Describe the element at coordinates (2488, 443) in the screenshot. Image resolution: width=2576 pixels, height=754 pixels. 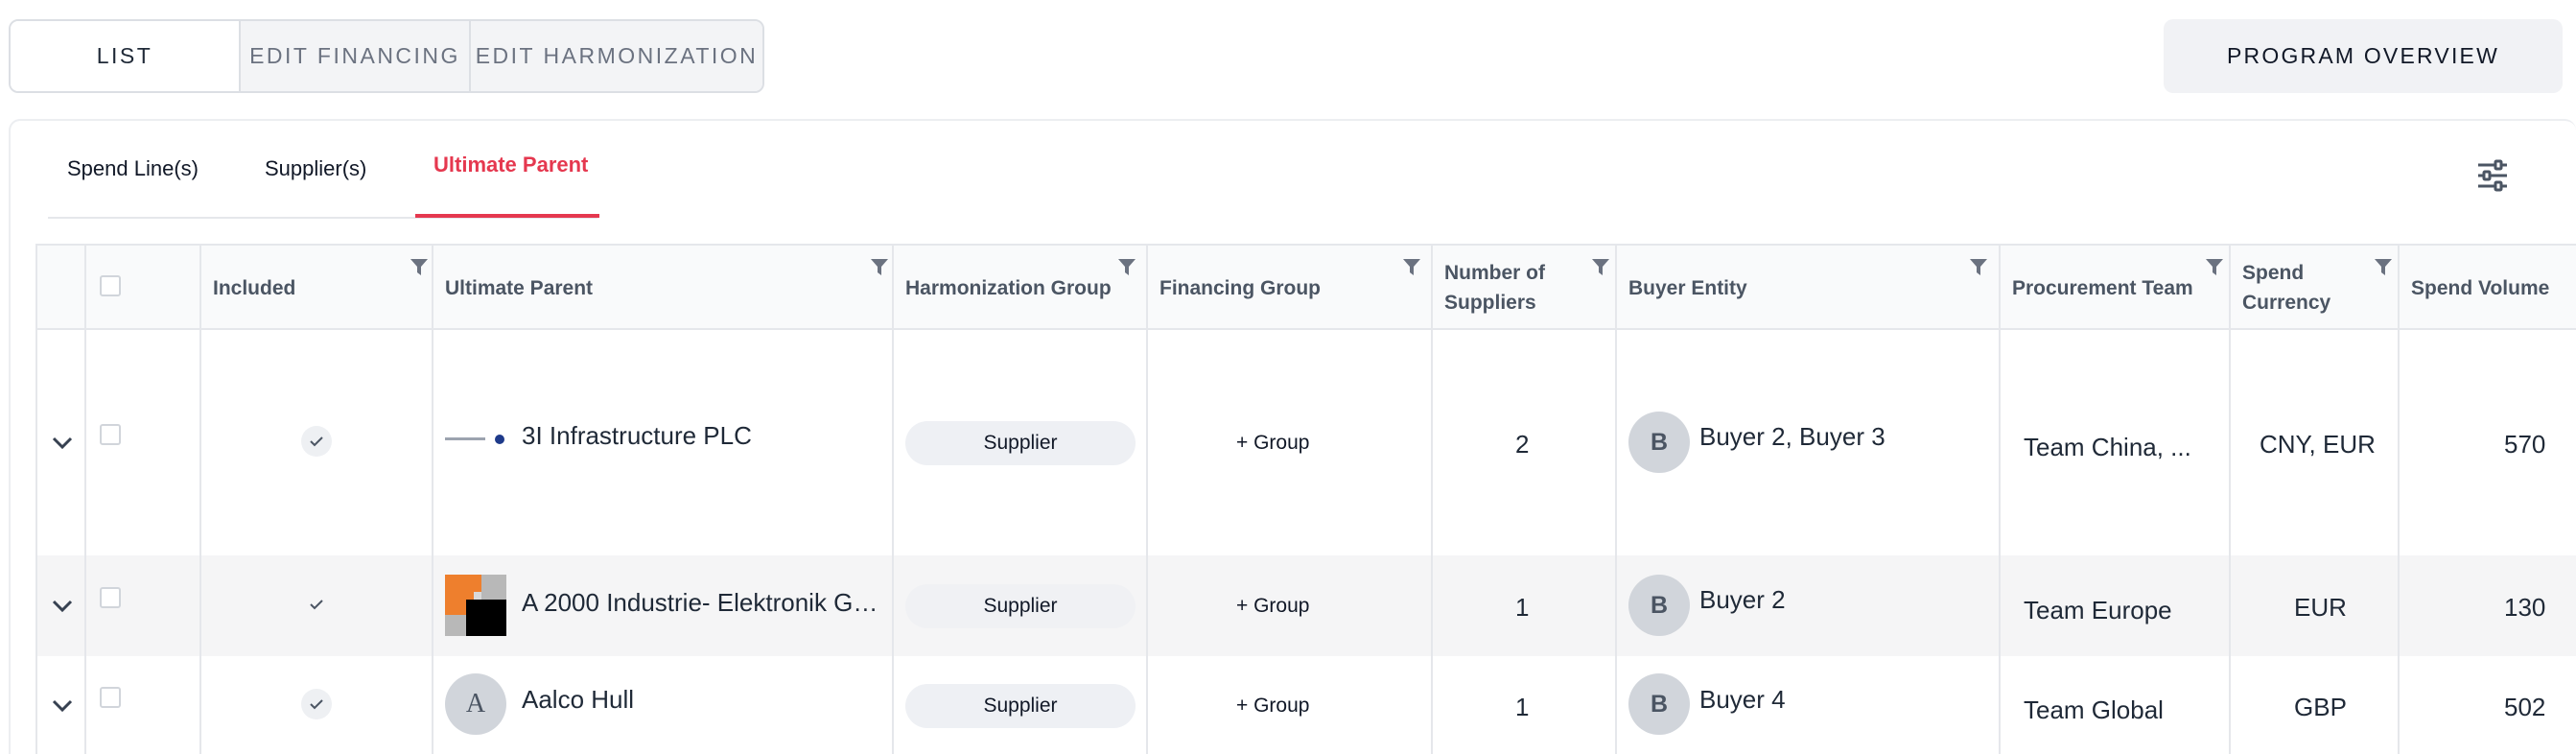
I see `spend-volume-cell: 570` at that location.